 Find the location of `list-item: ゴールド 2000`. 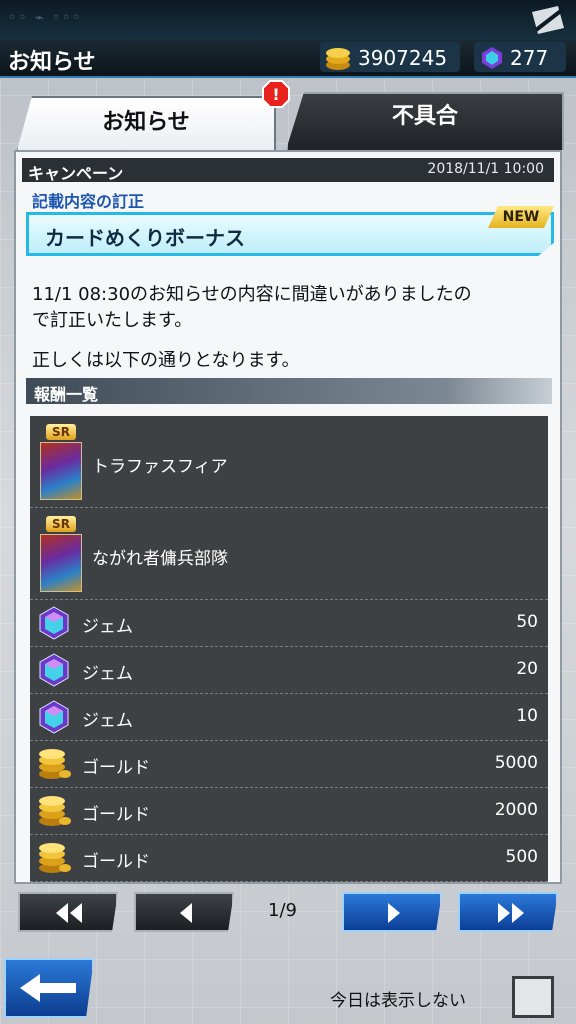

list-item: ゴールド 2000 is located at coordinates (289, 811).